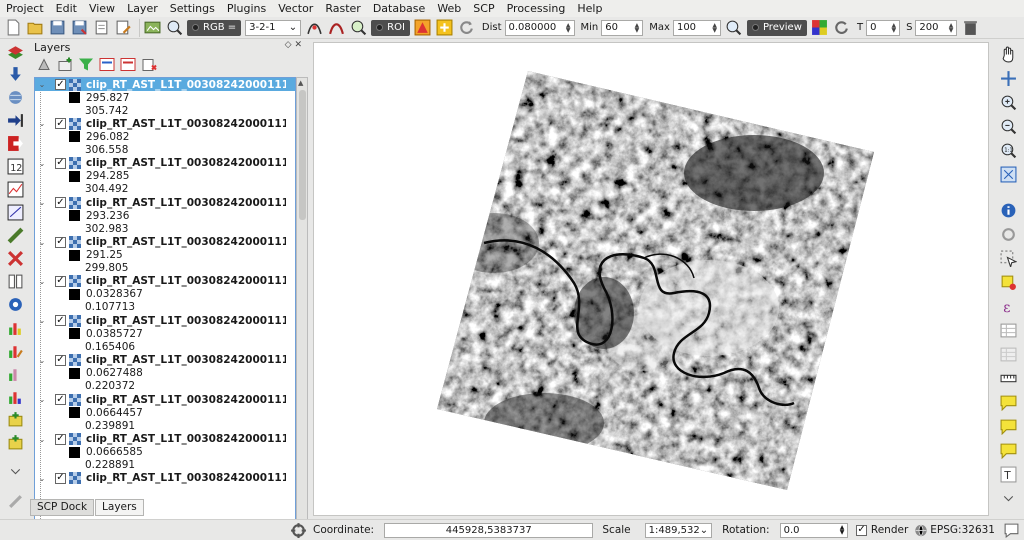 The height and width of the screenshot is (540, 1024). Describe the element at coordinates (15, 258) in the screenshot. I see `tools-icon` at that location.